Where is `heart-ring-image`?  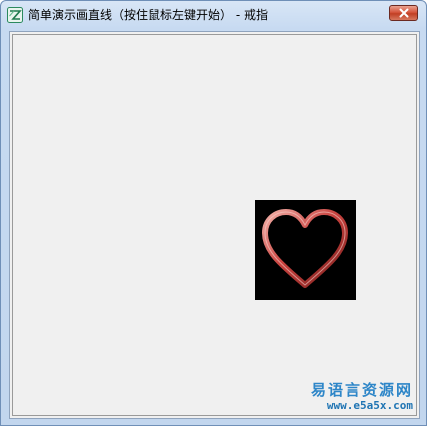
heart-ring-image is located at coordinates (305, 250).